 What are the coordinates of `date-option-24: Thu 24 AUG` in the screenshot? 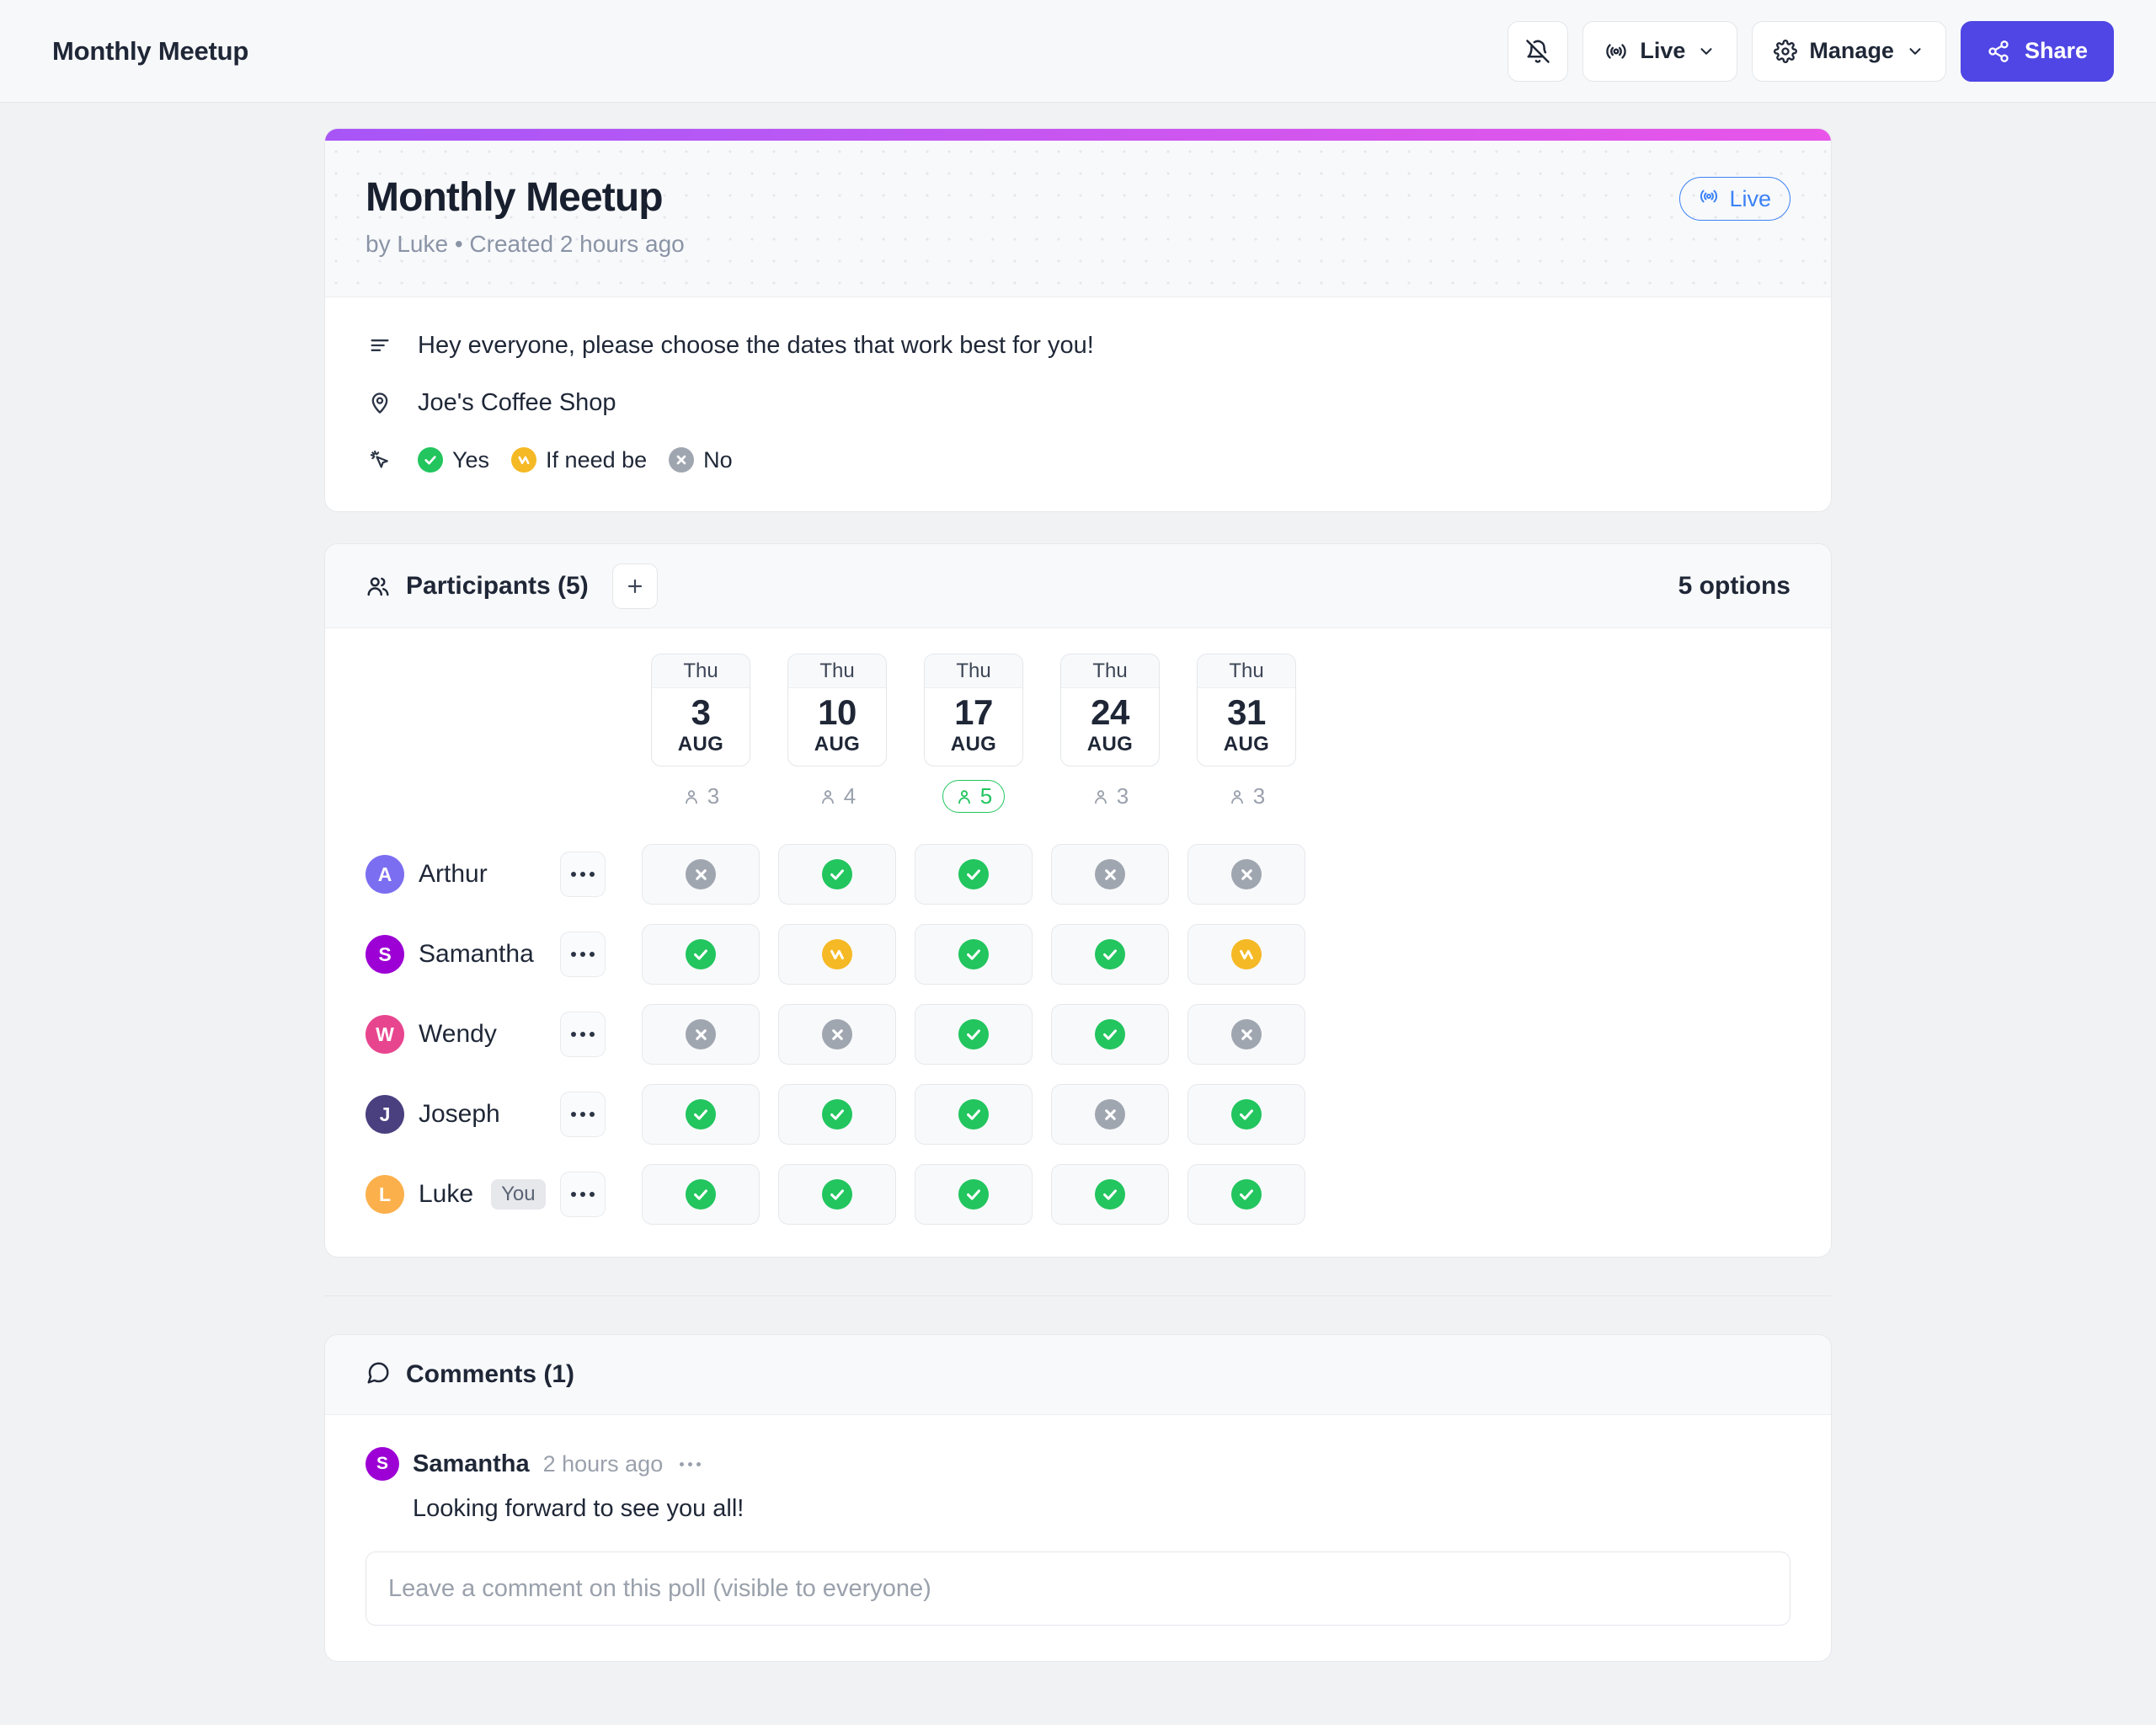 It's located at (1110, 710).